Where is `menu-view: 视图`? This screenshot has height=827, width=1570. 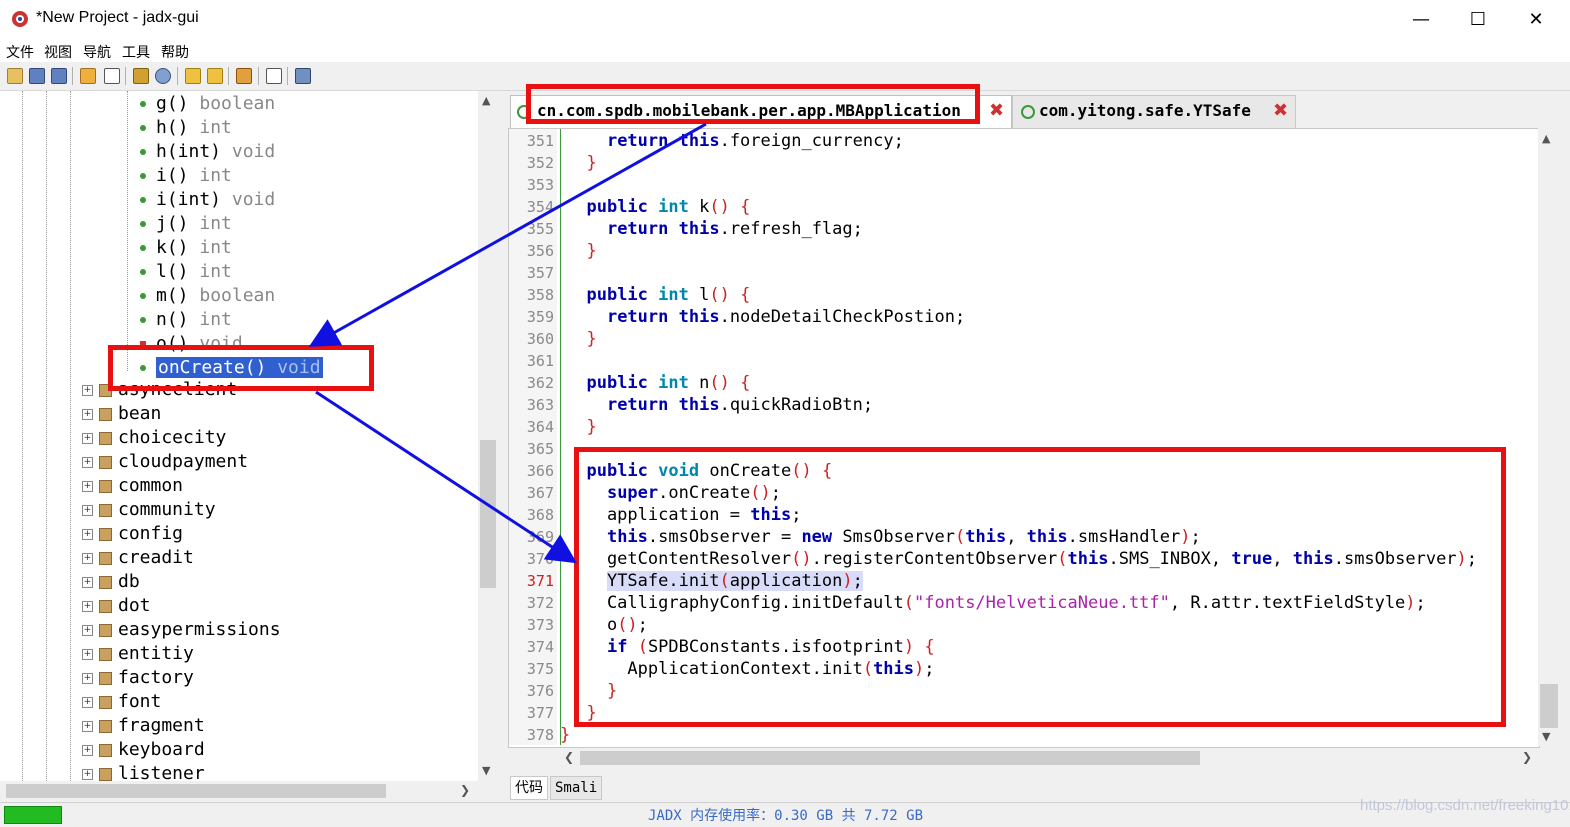 menu-view: 视图 is located at coordinates (58, 52).